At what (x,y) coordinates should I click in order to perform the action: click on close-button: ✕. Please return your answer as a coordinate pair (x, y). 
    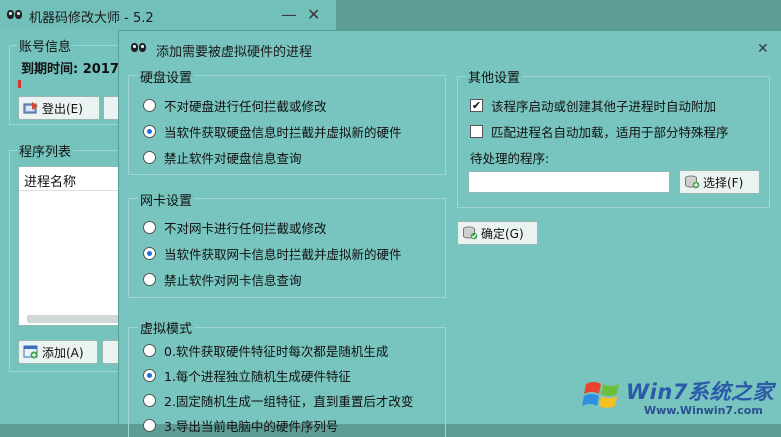
    Looking at the image, I should click on (313, 15).